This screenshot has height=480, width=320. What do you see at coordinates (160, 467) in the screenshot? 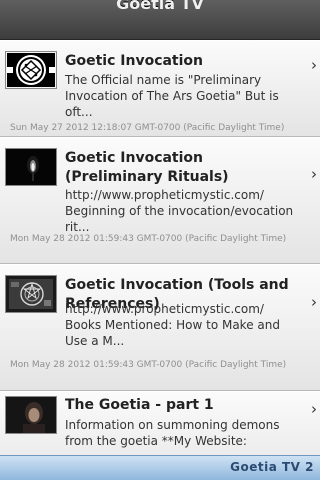
I see `footer-bar: Goetia TV 2` at bounding box center [160, 467].